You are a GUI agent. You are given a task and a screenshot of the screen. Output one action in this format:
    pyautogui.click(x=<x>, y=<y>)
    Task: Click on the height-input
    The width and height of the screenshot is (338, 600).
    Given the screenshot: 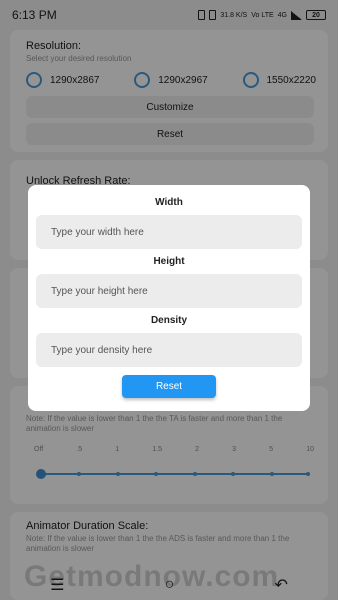 What is the action you would take?
    pyautogui.click(x=169, y=291)
    